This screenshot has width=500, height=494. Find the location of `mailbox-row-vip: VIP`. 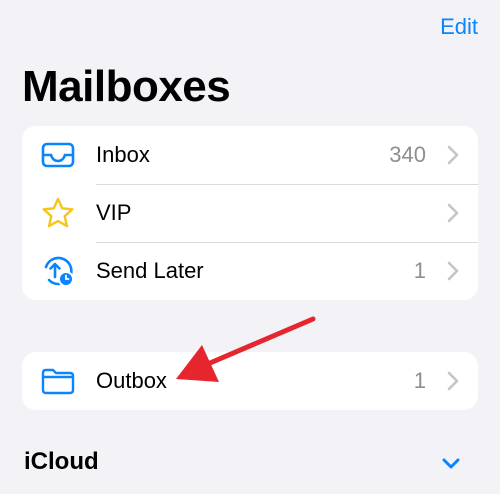

mailbox-row-vip: VIP is located at coordinates (250, 213).